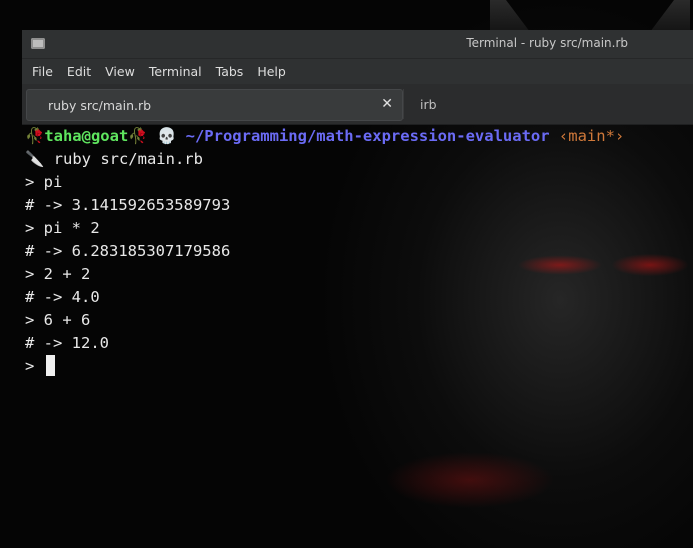 The image size is (693, 548). Describe the element at coordinates (387, 104) in the screenshot. I see `close-icon: ✕` at that location.